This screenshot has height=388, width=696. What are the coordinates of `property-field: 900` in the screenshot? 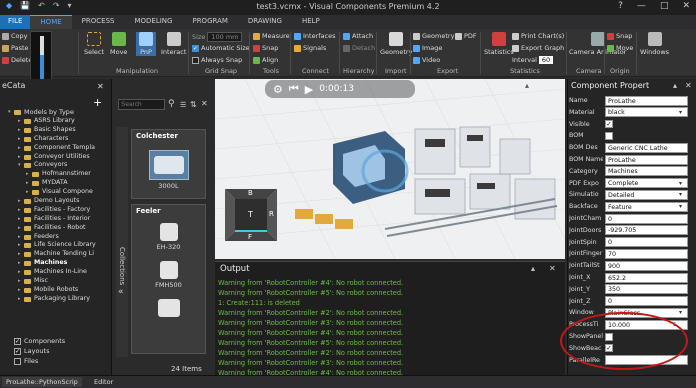 It's located at (646, 265).